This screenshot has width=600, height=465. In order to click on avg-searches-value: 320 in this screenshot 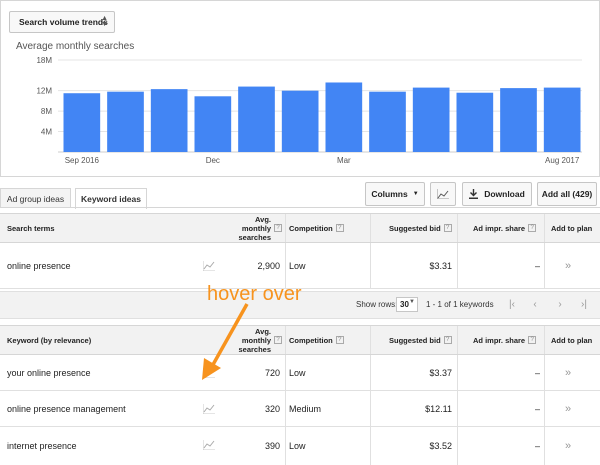, I will do `click(272, 408)`.